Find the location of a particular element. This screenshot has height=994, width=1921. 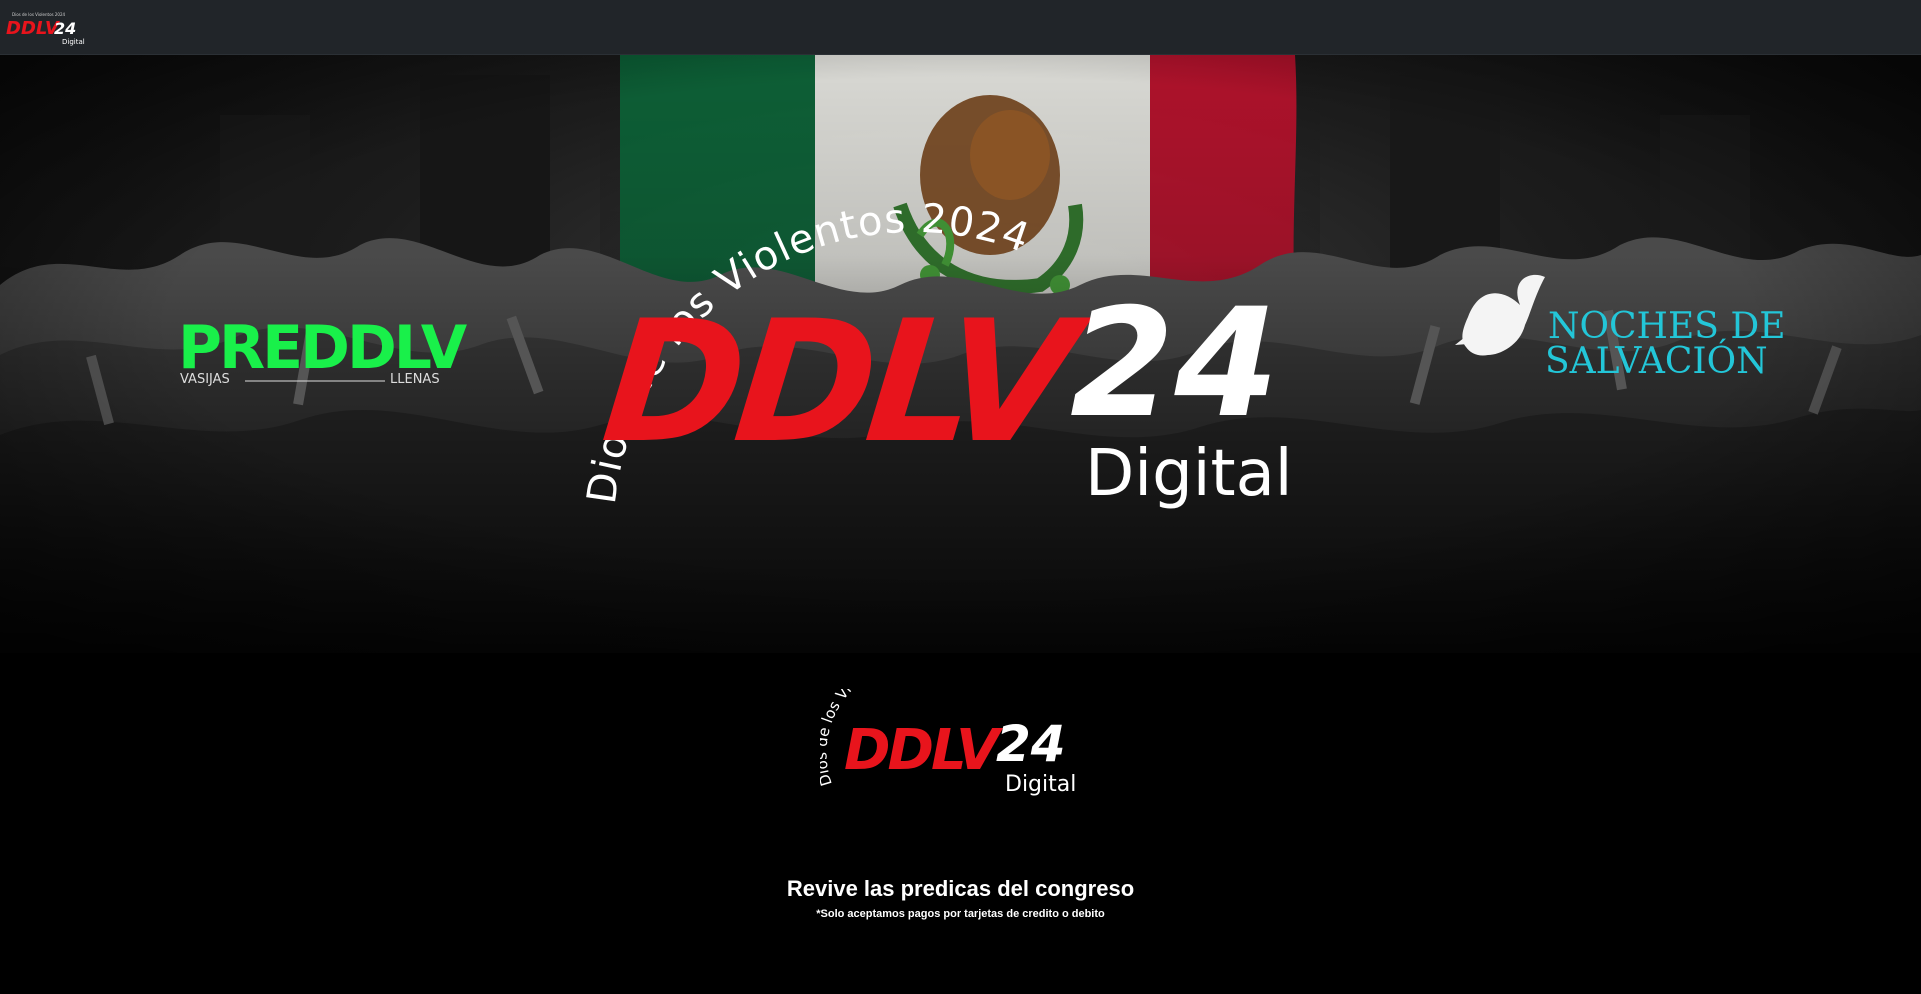

nav-logo-sub: Digital is located at coordinates (73, 42).